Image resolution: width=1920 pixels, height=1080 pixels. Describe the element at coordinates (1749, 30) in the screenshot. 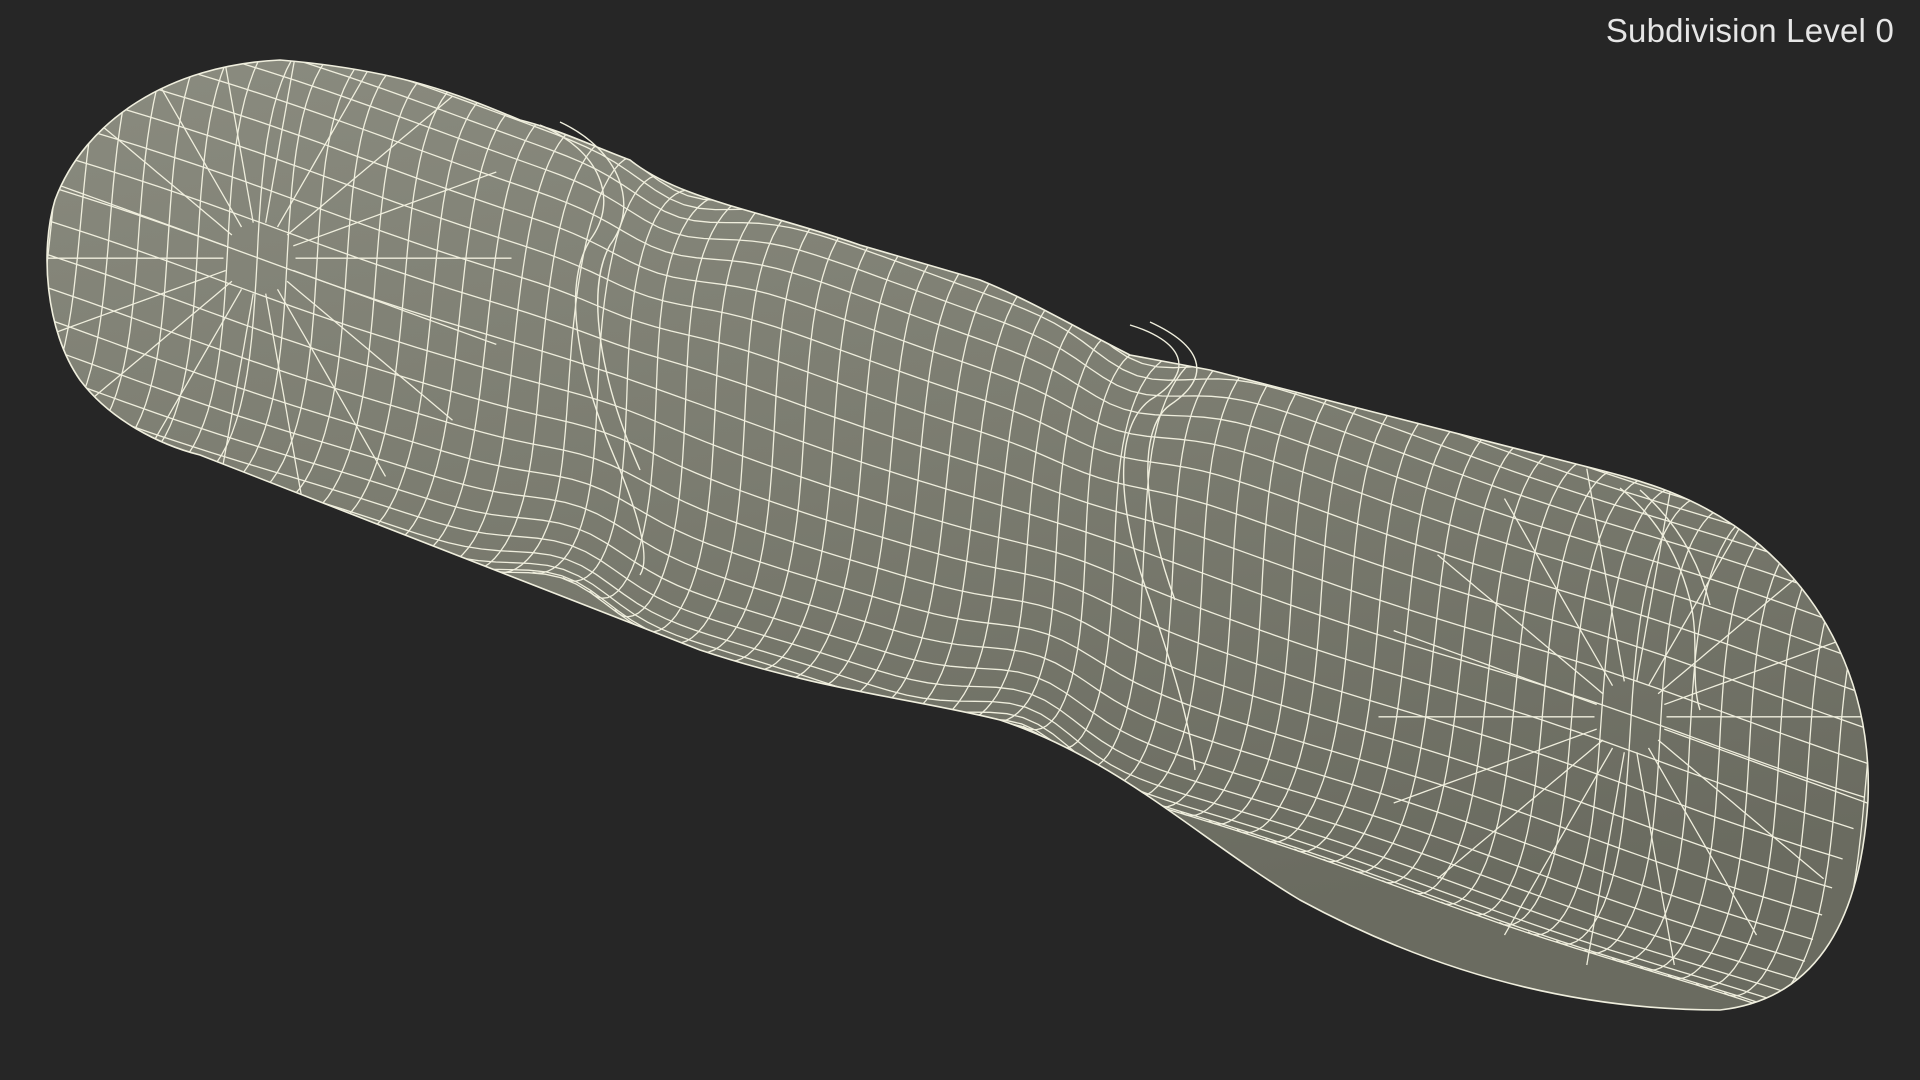

I see `subdivision-level-label: Subdivision Level 0` at that location.